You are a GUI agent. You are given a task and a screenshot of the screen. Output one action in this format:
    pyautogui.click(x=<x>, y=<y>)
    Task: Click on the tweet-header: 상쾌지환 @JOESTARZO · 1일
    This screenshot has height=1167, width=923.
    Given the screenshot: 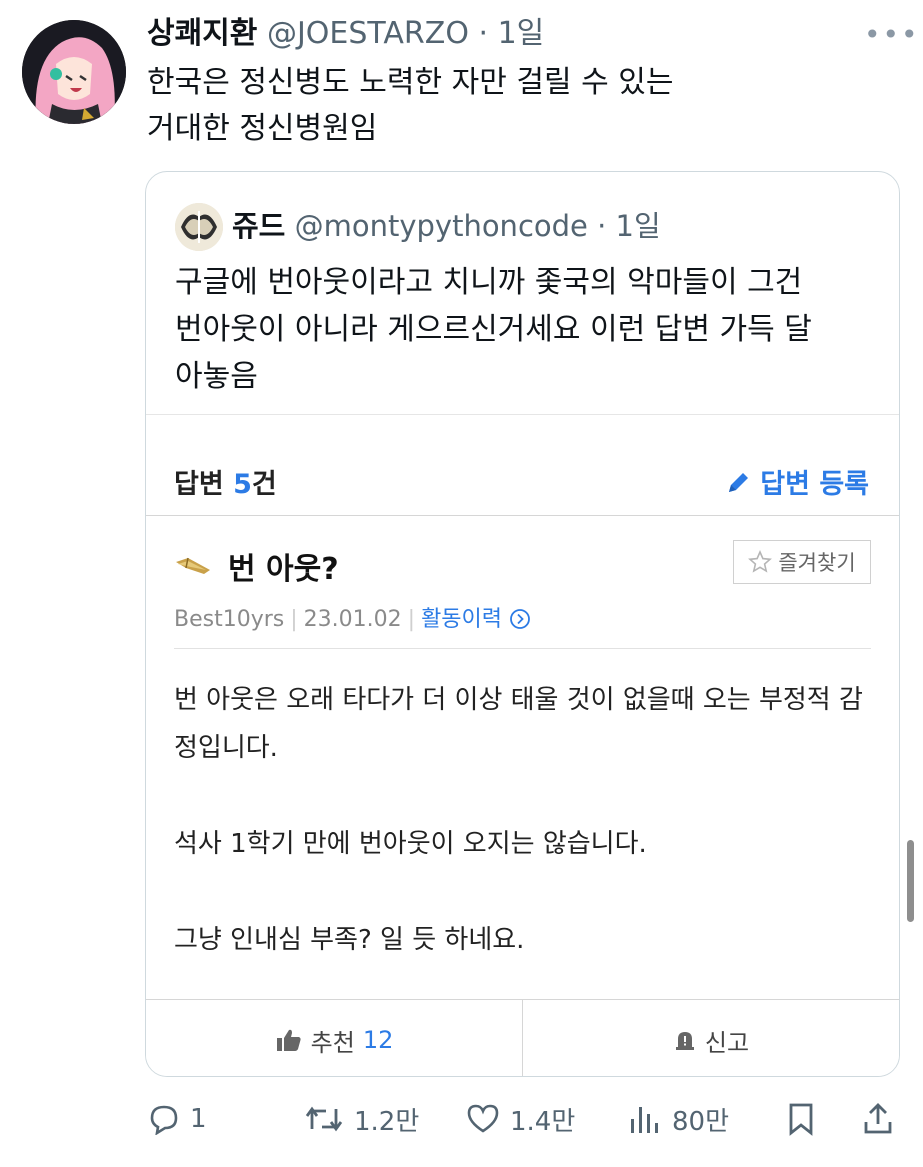 What is the action you would take?
    pyautogui.click(x=345, y=34)
    